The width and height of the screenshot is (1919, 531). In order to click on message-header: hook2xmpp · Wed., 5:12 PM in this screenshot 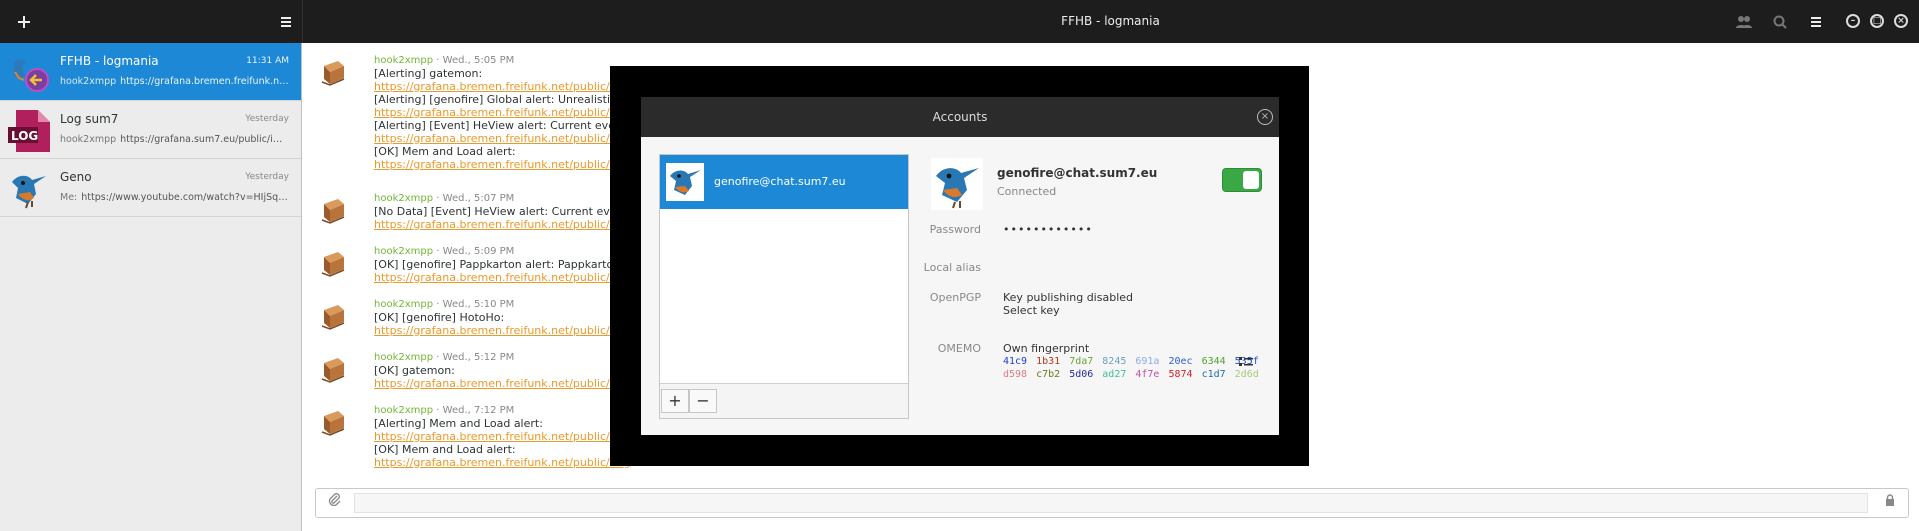, I will do `click(444, 357)`.